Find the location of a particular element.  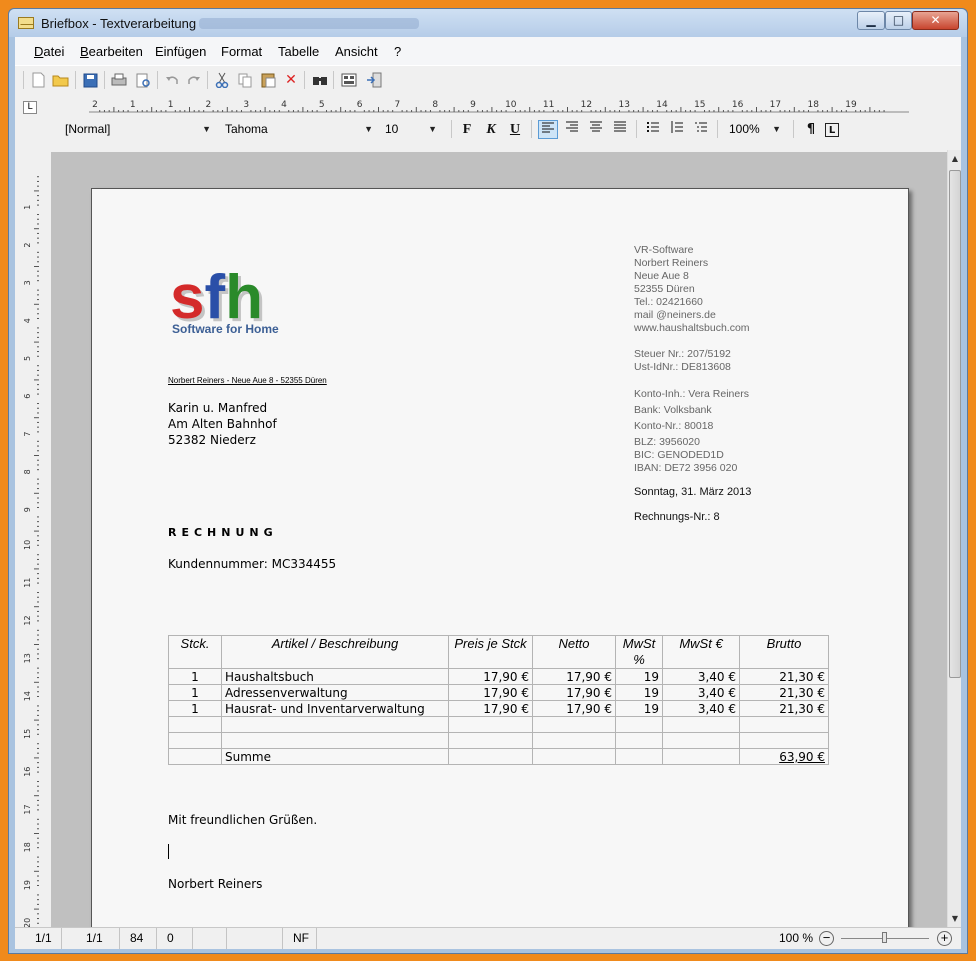

print-preview-icon is located at coordinates (143, 80).